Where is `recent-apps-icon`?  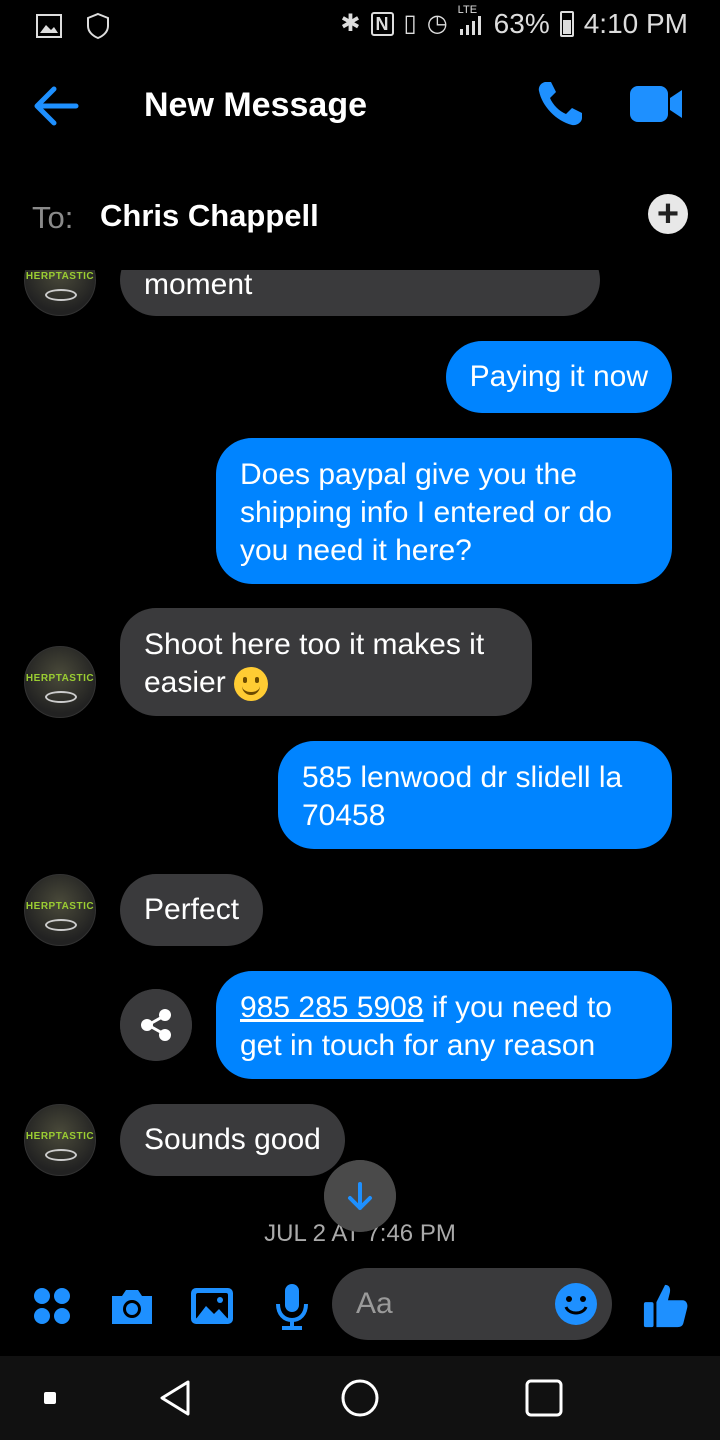
recent-apps-icon is located at coordinates (50, 1398).